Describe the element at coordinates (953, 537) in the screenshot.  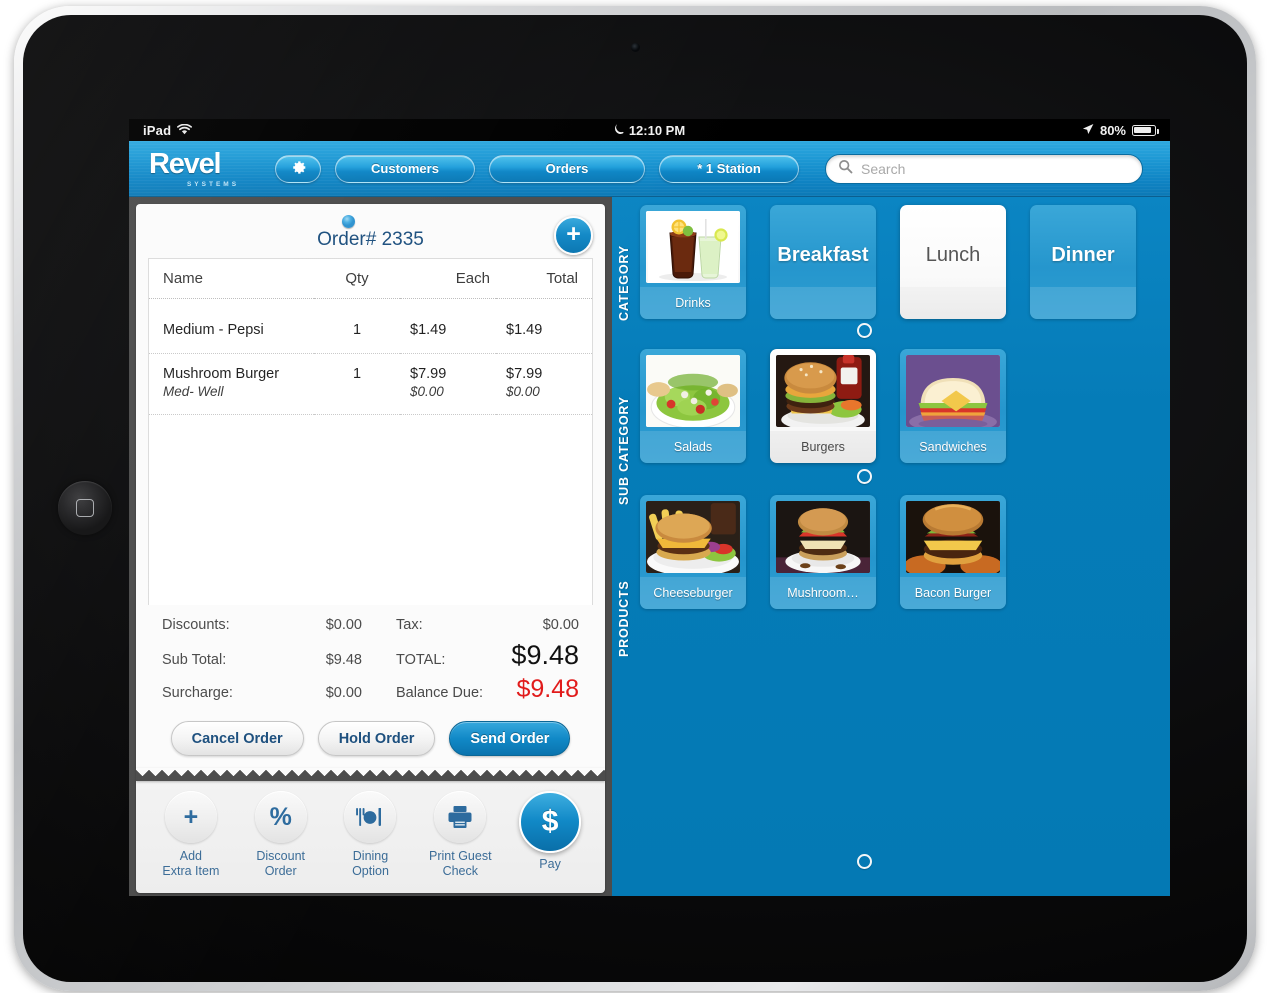
I see `baconburger-image` at that location.